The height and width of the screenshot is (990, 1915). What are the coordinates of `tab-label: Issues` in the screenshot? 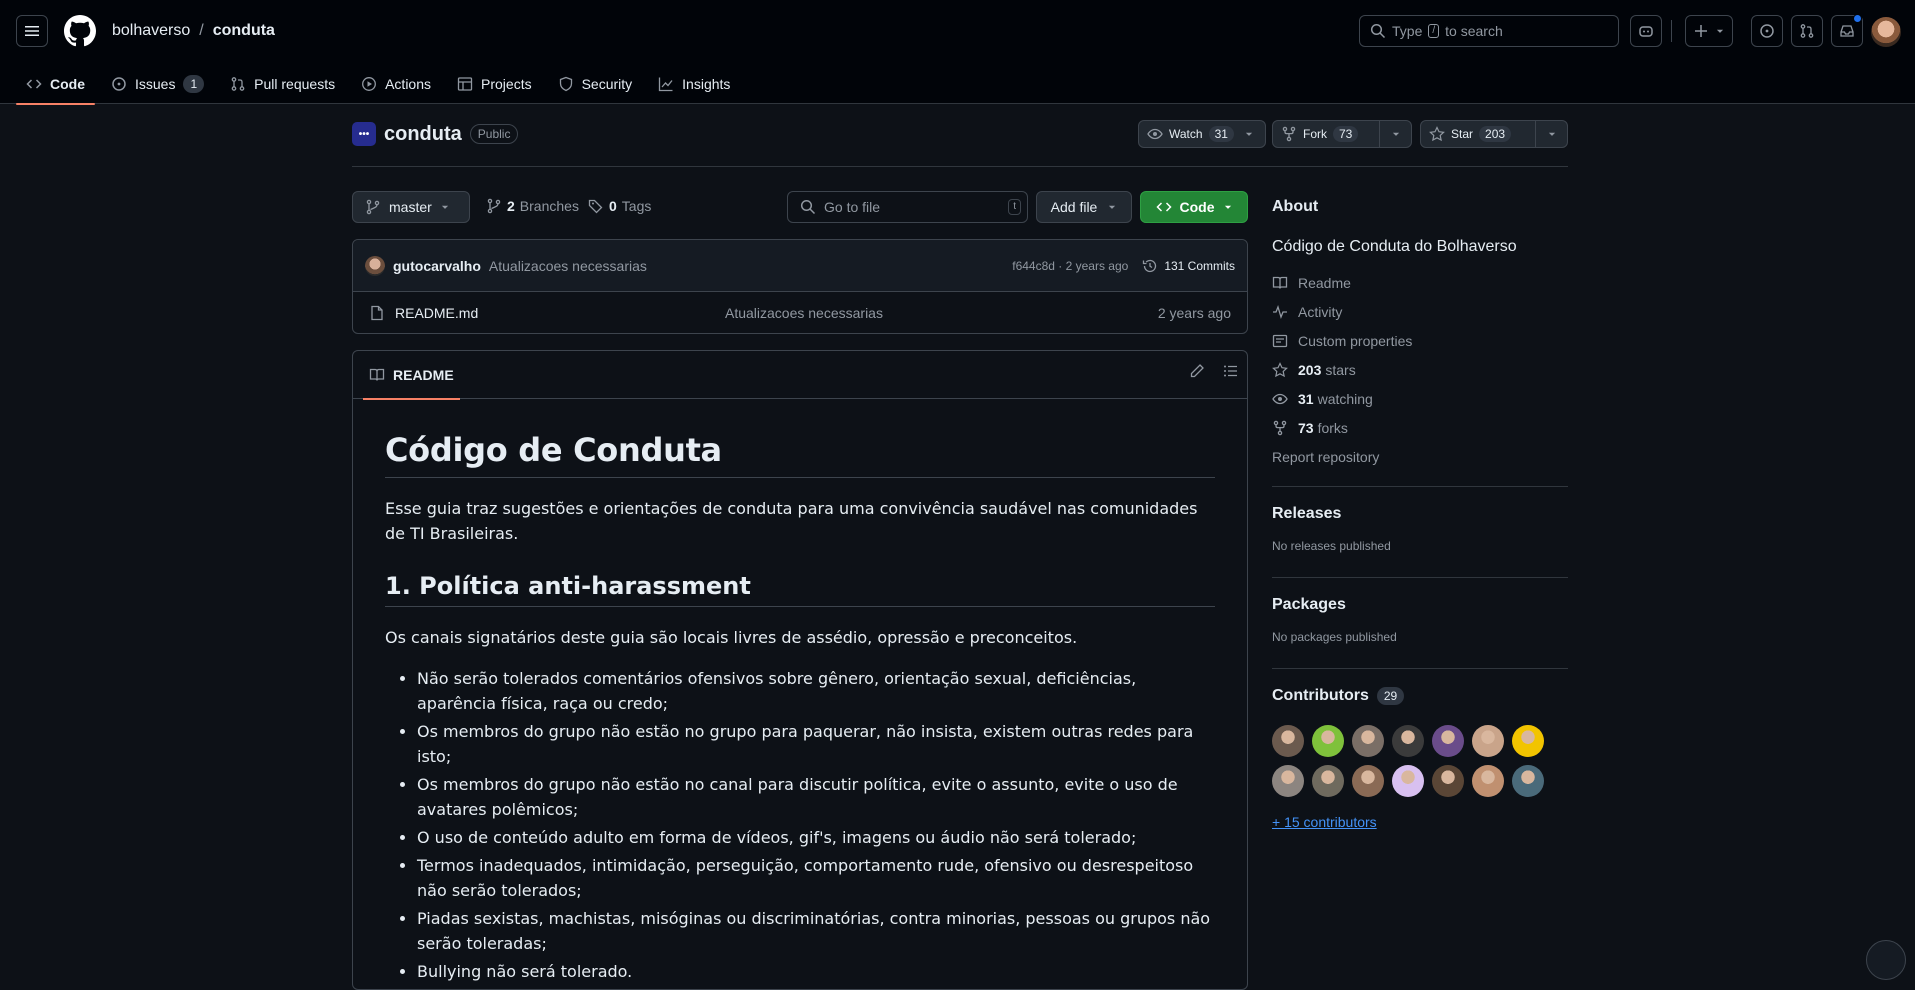 It's located at (155, 84).